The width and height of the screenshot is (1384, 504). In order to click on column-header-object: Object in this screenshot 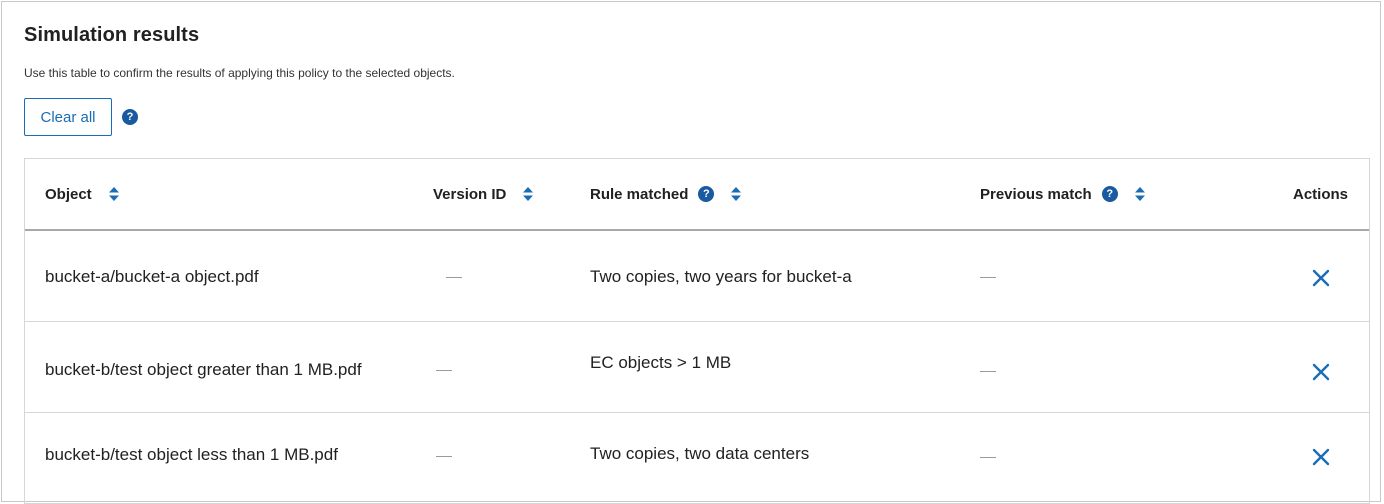, I will do `click(82, 194)`.